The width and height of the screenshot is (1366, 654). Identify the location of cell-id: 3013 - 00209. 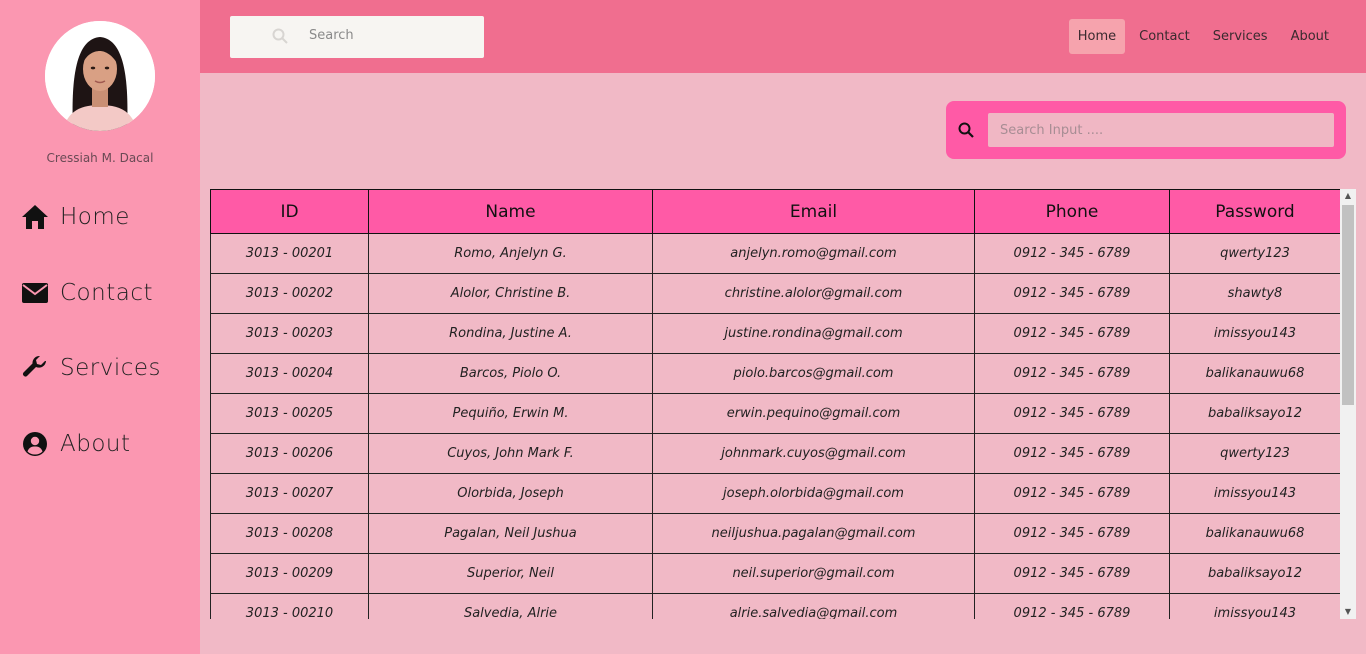
(289, 573).